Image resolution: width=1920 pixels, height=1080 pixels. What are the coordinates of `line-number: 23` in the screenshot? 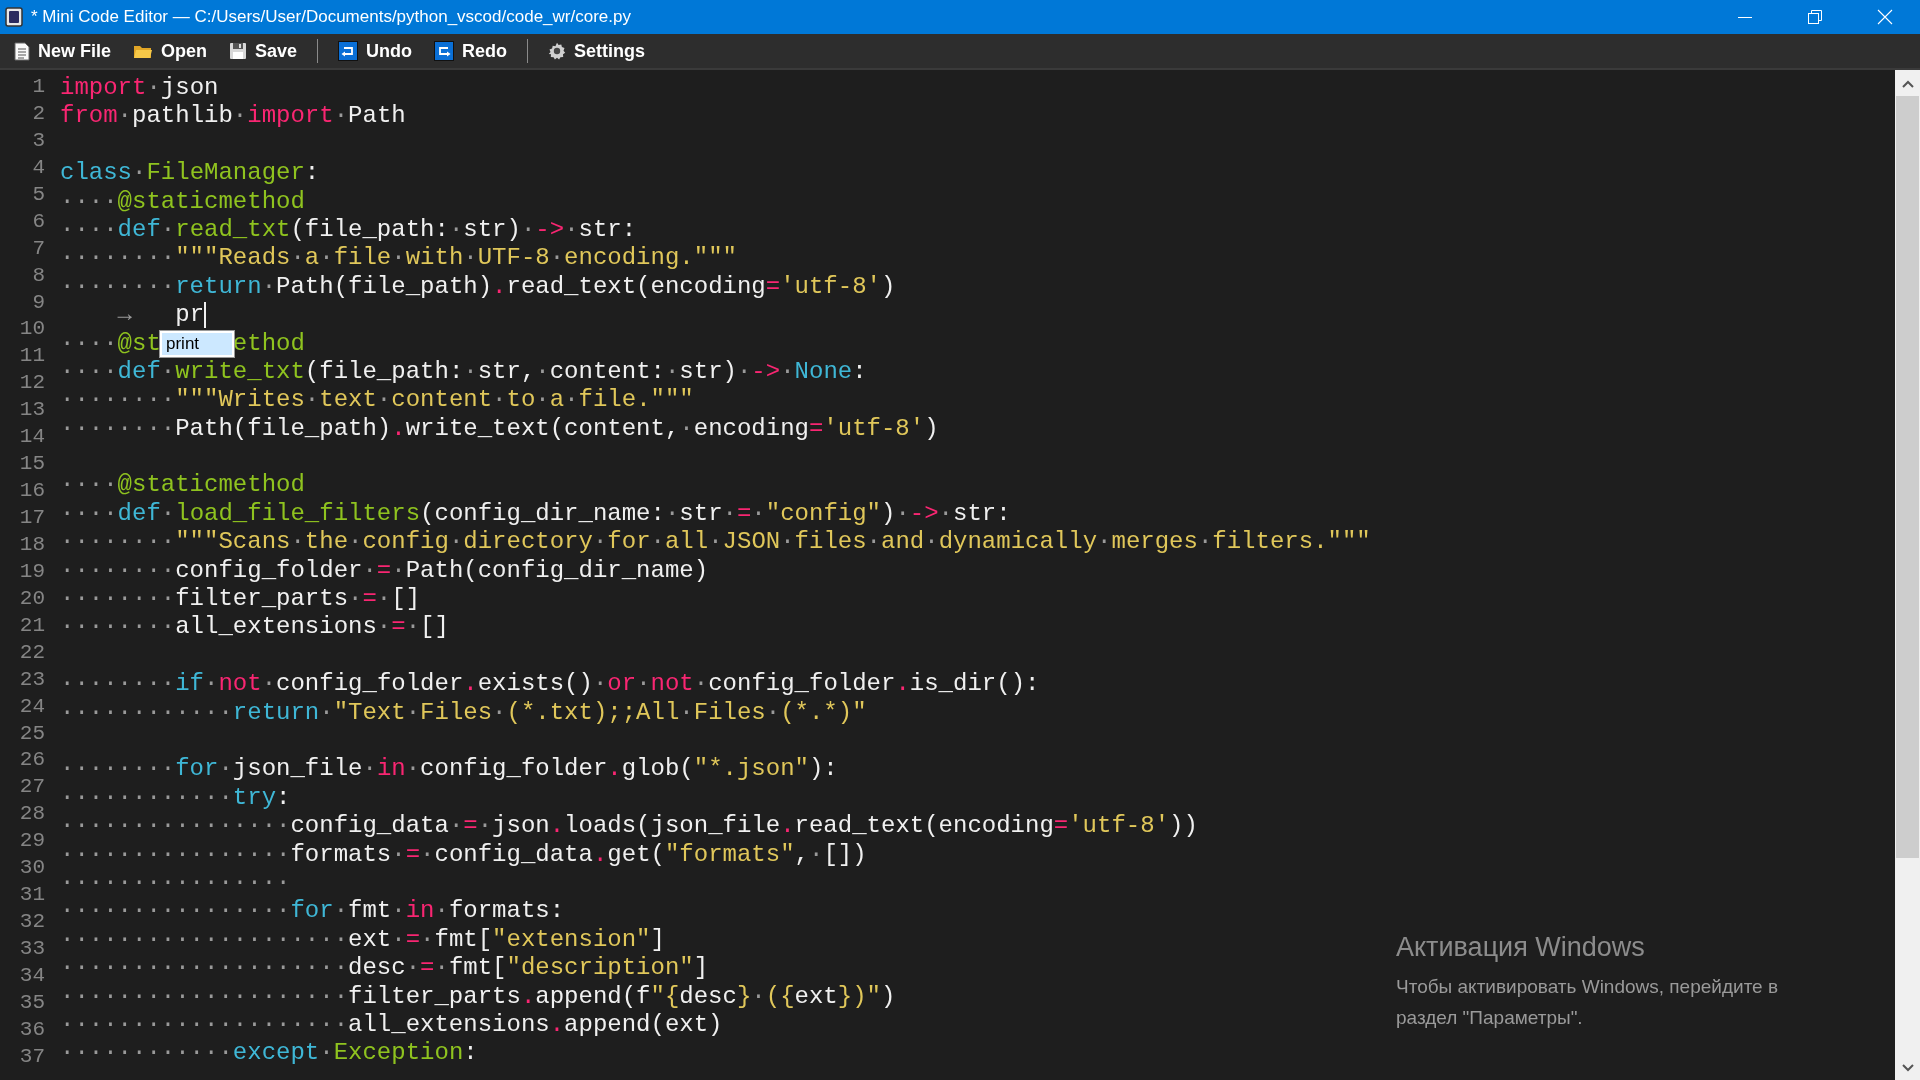 It's located at (32, 679).